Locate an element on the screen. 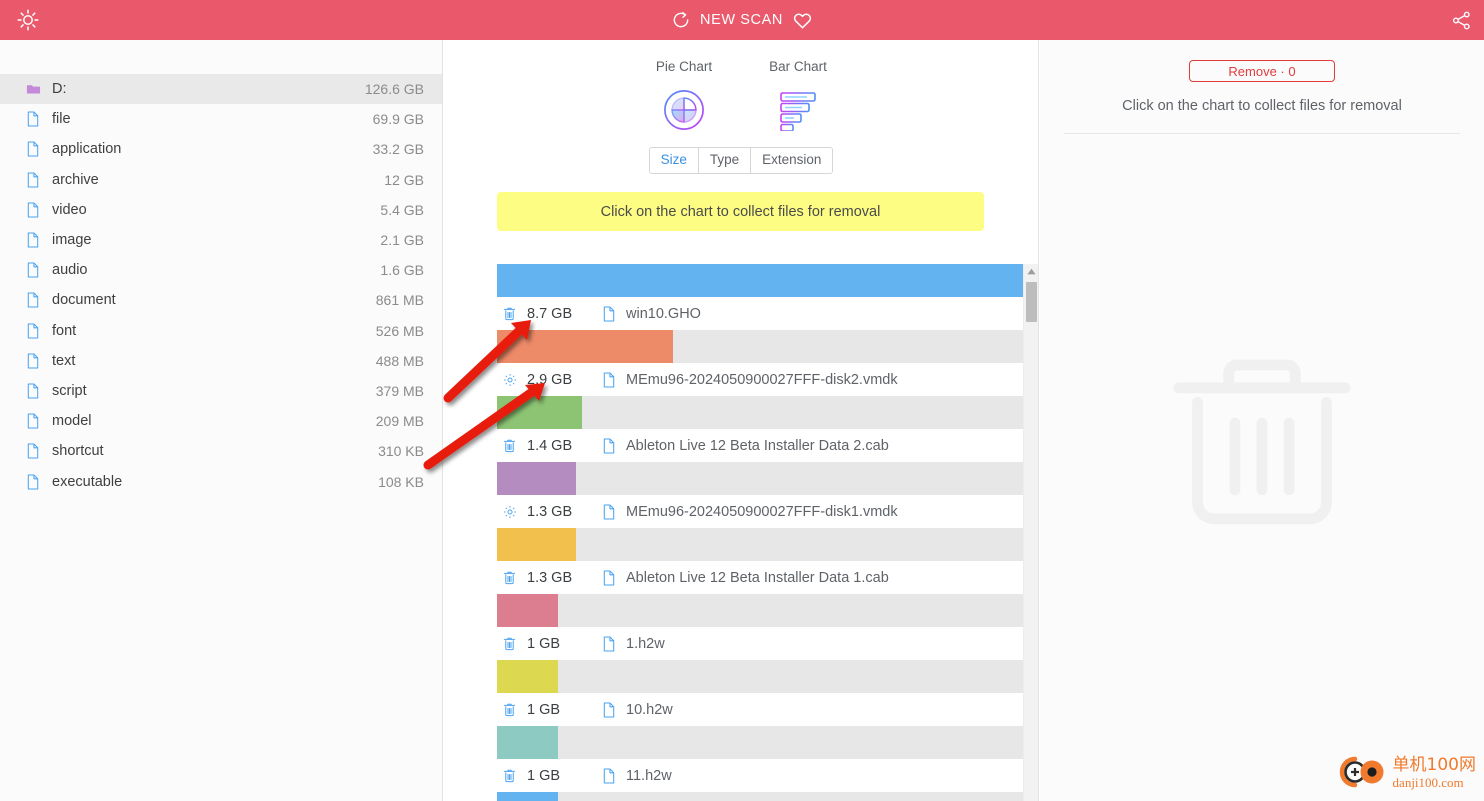 This screenshot has height=801, width=1484. scrollbar-thumb is located at coordinates (1031, 302).